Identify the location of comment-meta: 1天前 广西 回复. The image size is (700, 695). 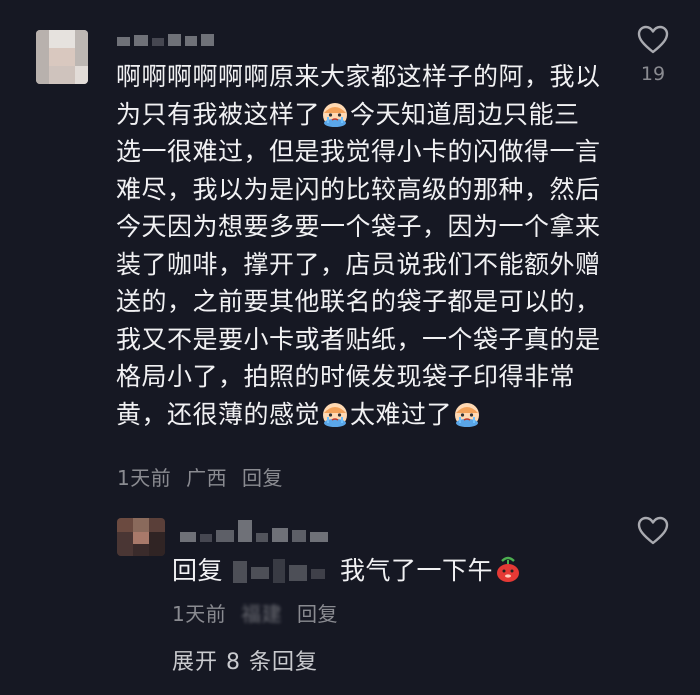
(204, 476).